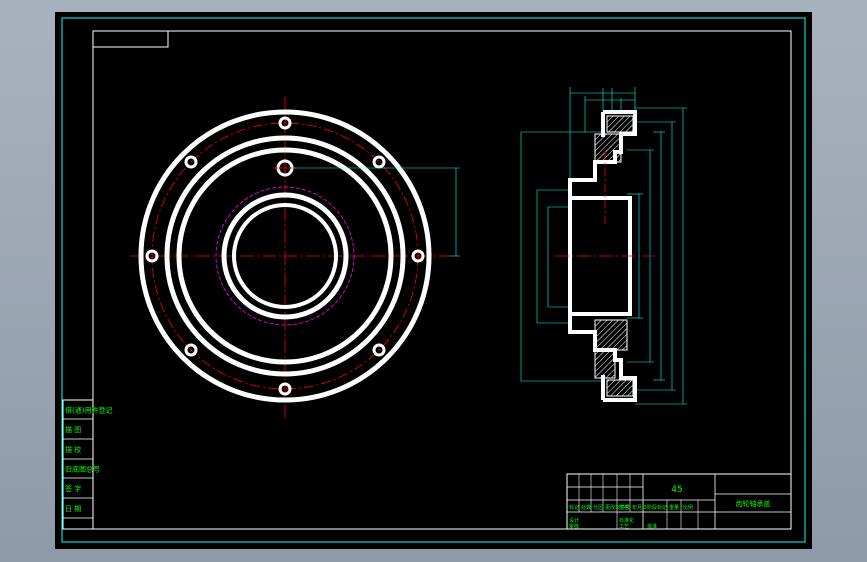  What do you see at coordinates (624, 527) in the screenshot?
I see `title-block-label: 工艺` at bounding box center [624, 527].